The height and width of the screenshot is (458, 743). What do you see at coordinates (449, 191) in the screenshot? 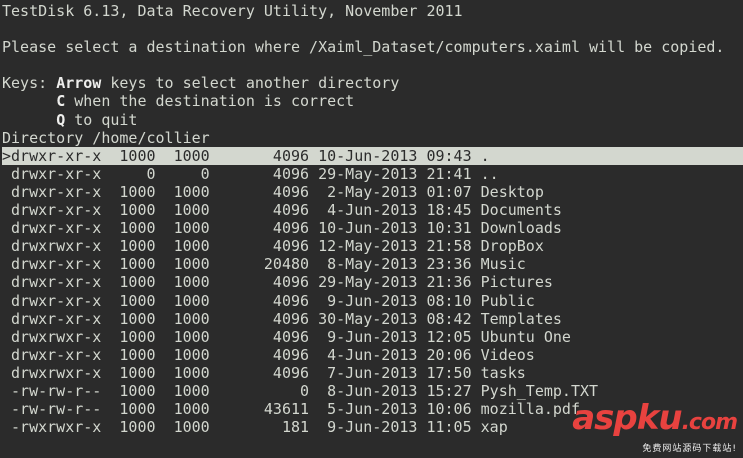
I see `entry-time: 01:07` at bounding box center [449, 191].